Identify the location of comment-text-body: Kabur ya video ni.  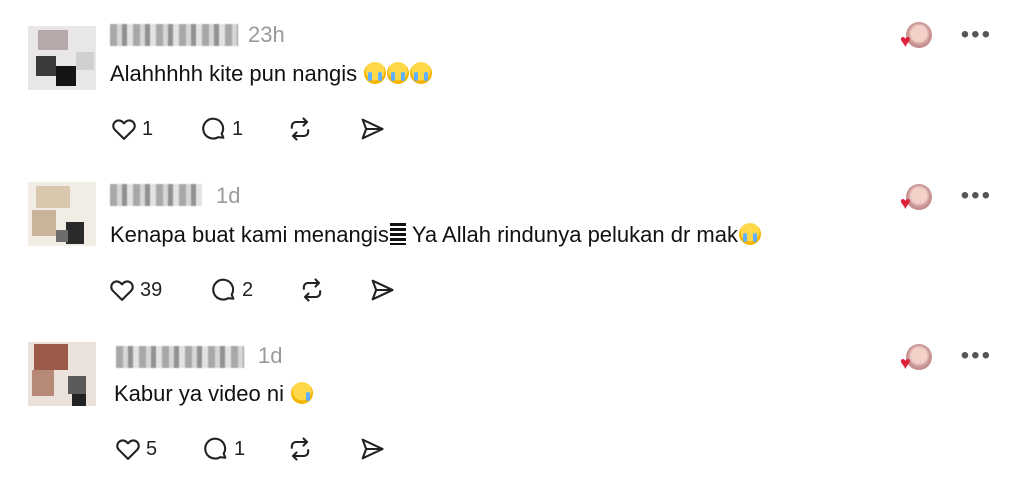
(202, 393).